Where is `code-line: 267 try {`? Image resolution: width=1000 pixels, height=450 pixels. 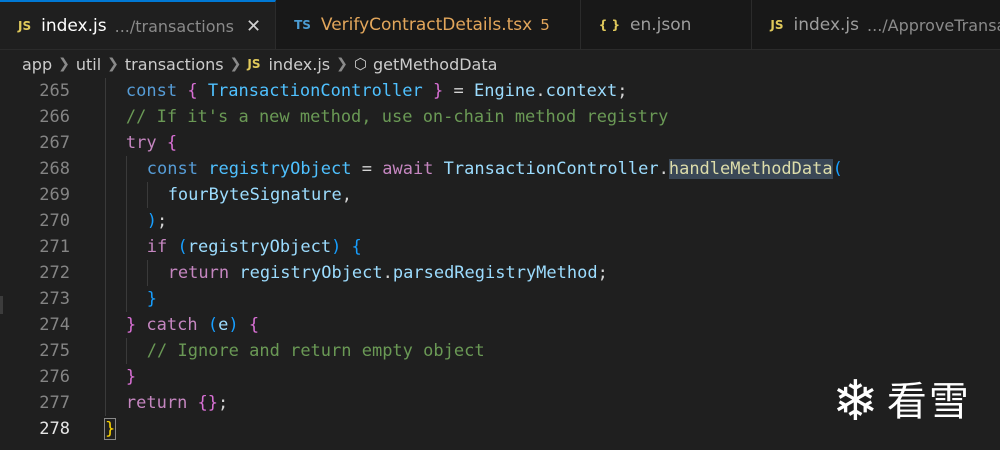 code-line: 267 try { is located at coordinates (500, 143).